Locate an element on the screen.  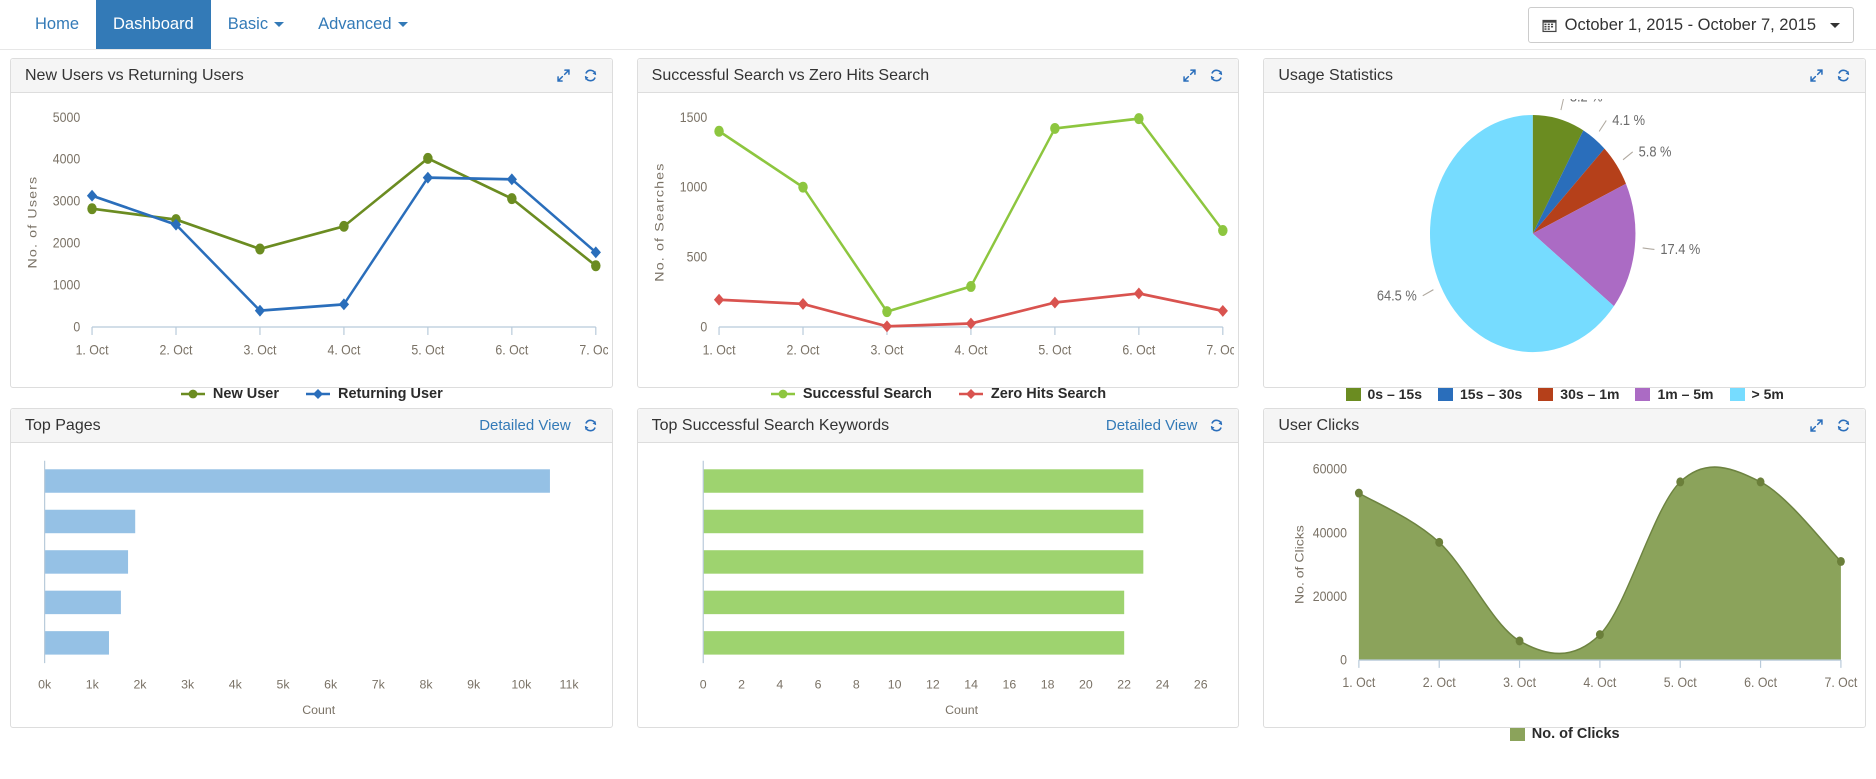
legend-item: Returning User is located at coordinates (374, 394).